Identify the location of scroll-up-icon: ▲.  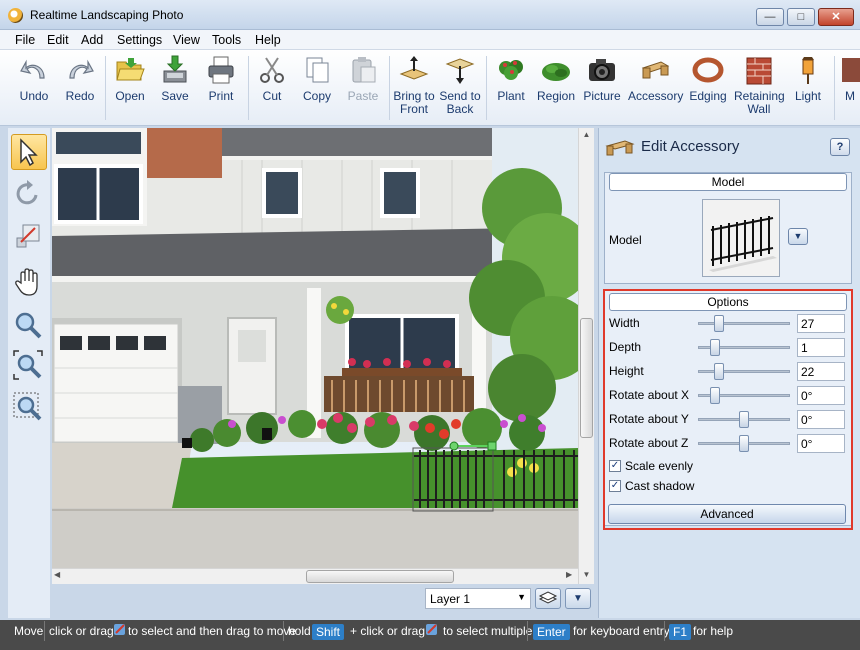
(586, 134).